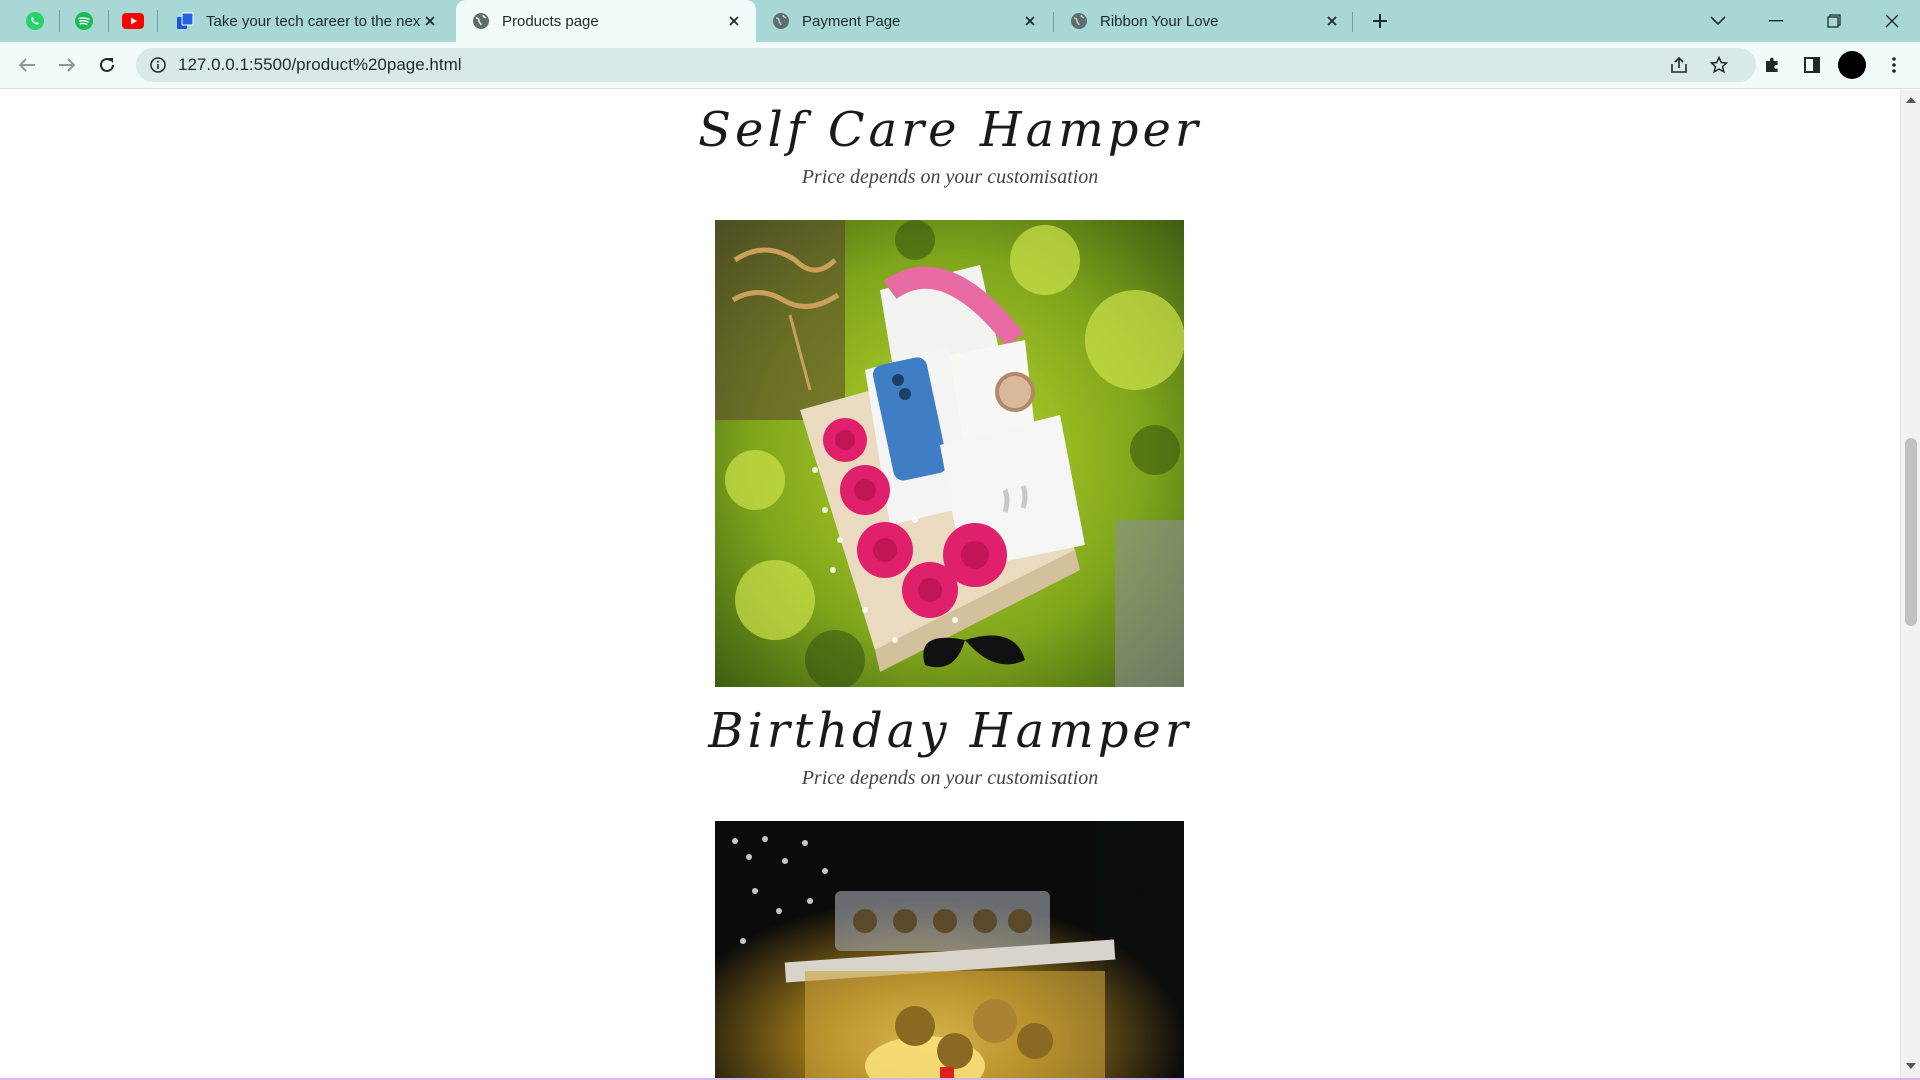  I want to click on arrow-right-icon, so click(67, 65).